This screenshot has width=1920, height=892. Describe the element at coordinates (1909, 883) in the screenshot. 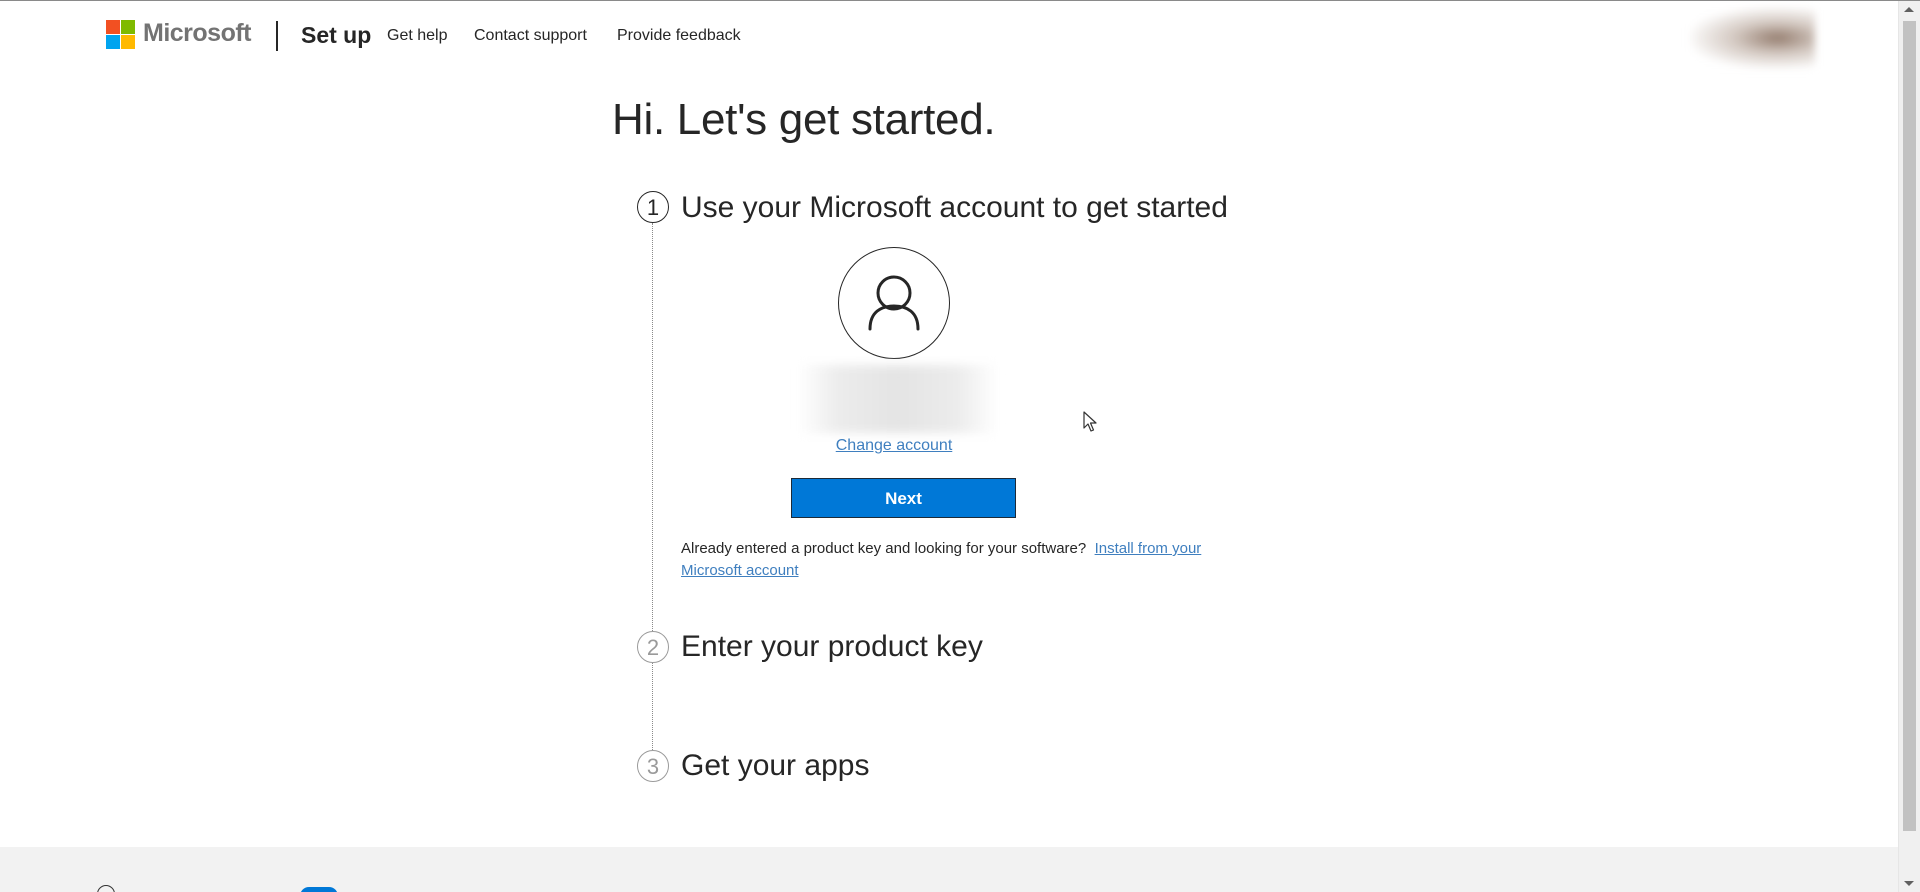

I see `scroll-down-arrow-icon` at that location.